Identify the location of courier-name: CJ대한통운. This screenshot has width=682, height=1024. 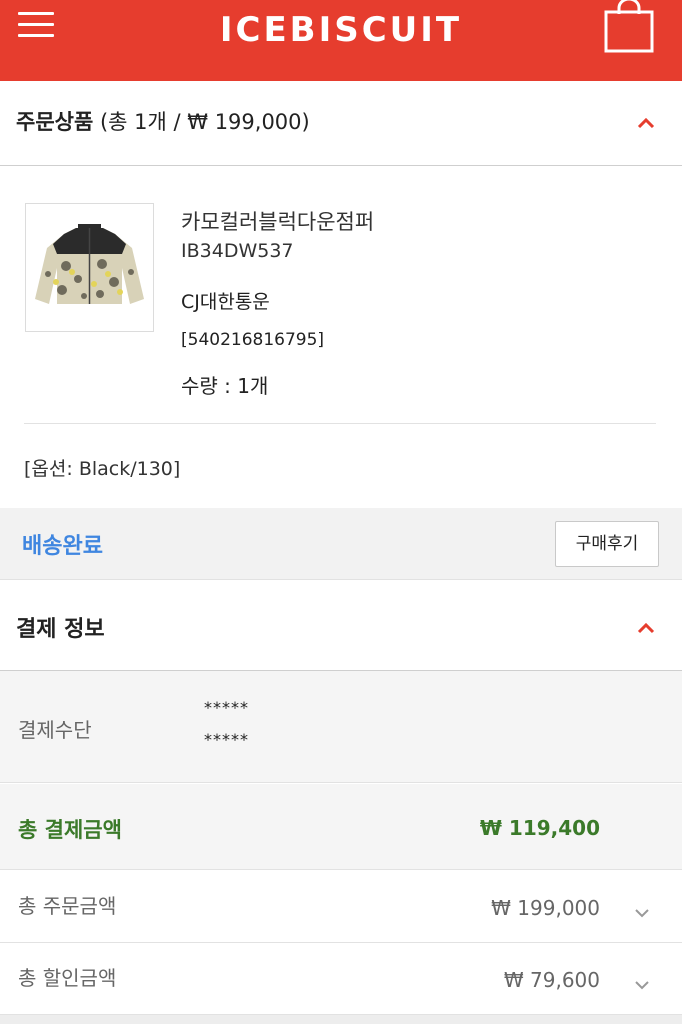
(225, 302).